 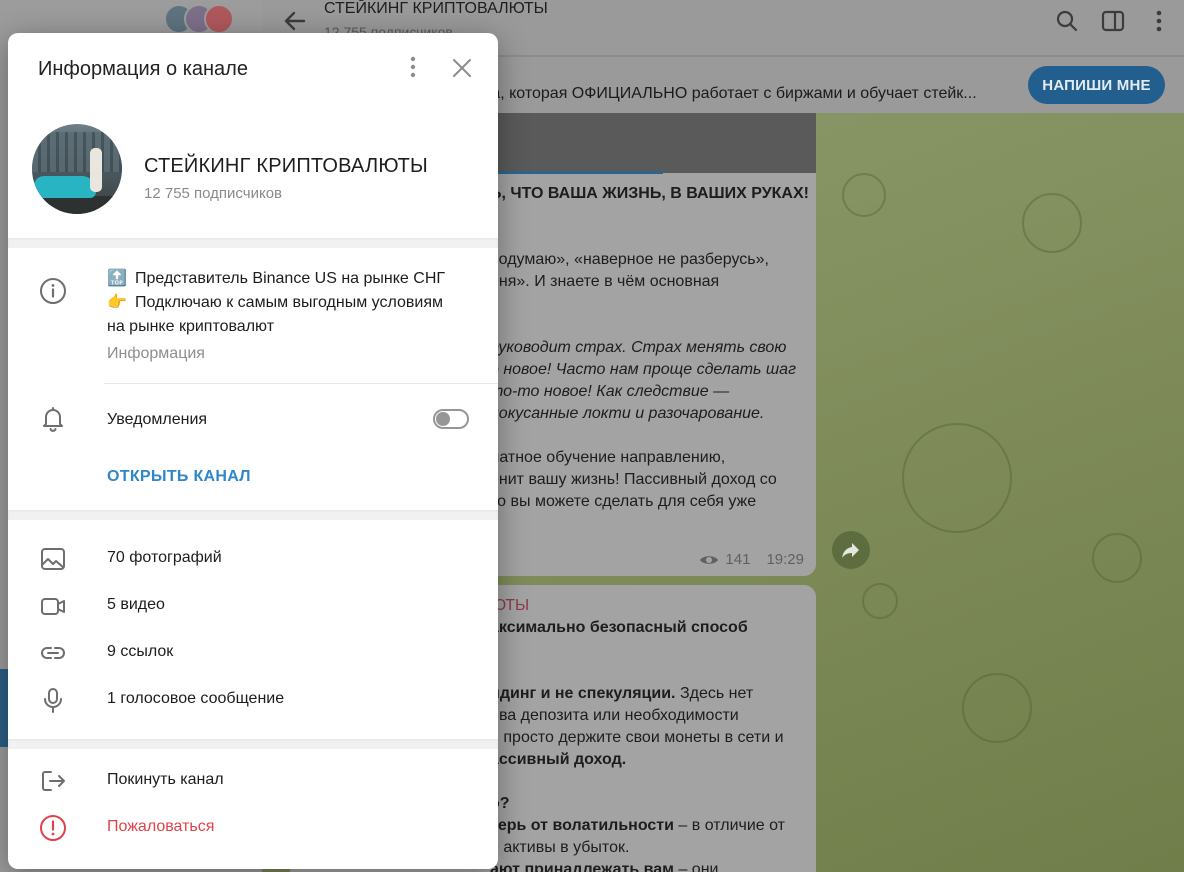 What do you see at coordinates (582, 825) in the screenshot?
I see `message-text-bold: терь от волатильности` at bounding box center [582, 825].